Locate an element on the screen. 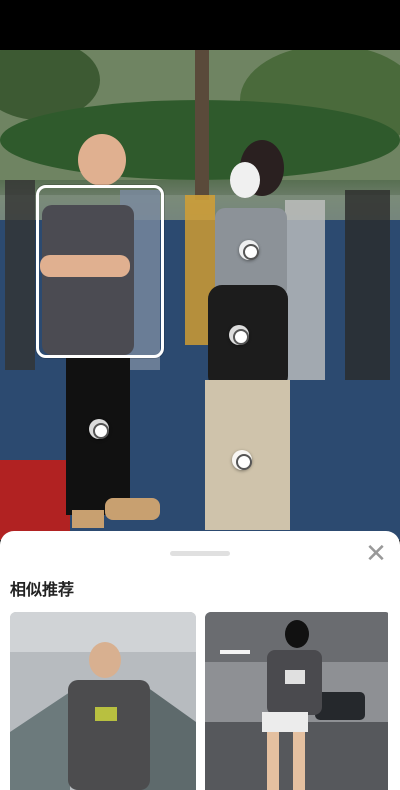 The image size is (400, 790). drag-handle is located at coordinates (200, 553).